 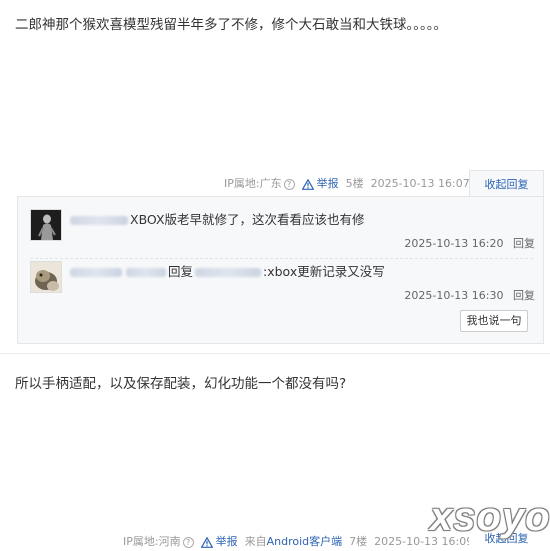 What do you see at coordinates (454, 243) in the screenshot?
I see `reply-time: 2025-10-13 16:20` at bounding box center [454, 243].